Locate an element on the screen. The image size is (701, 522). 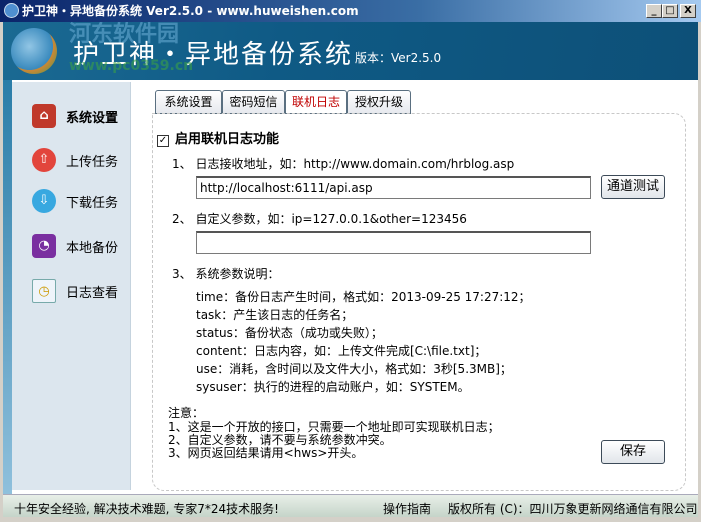
sidebar-item-log-view: ◷ 日志查看 is located at coordinates (75, 291).